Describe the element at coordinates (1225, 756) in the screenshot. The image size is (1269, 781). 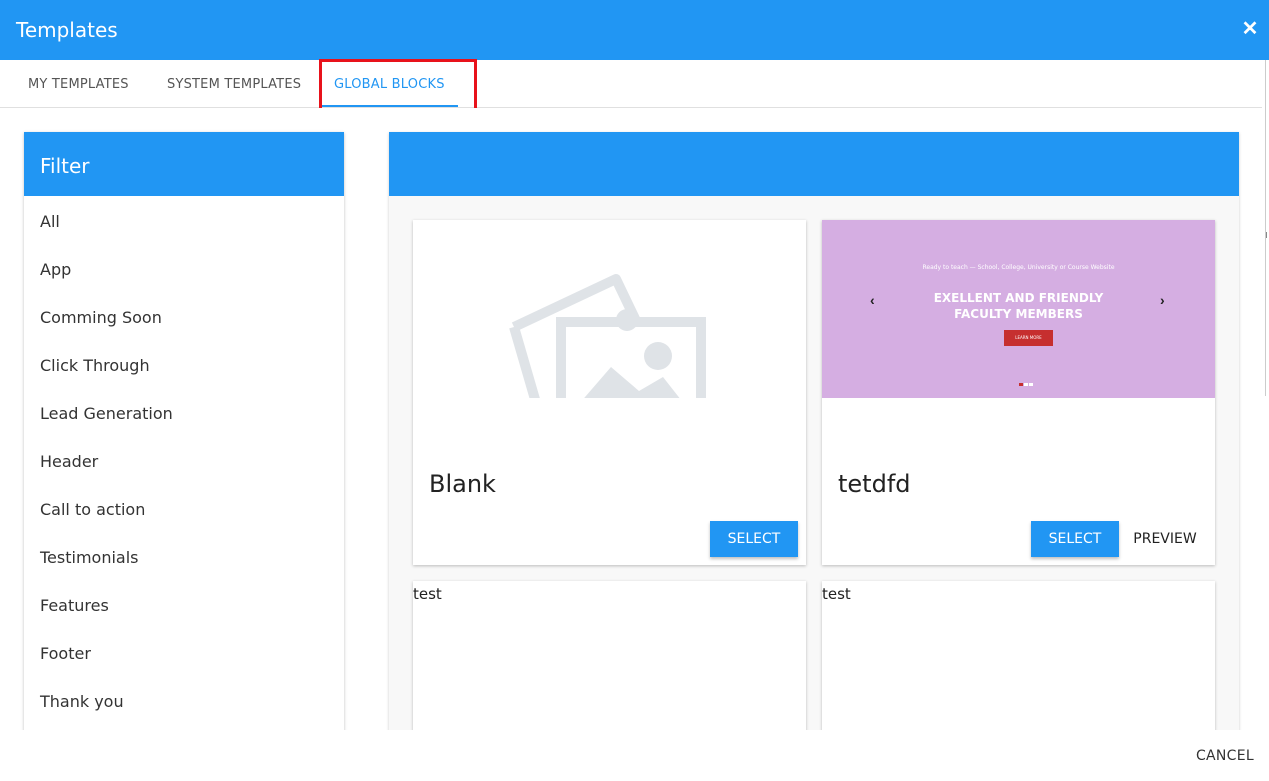
I see `cancel-button: CANCEL` at that location.